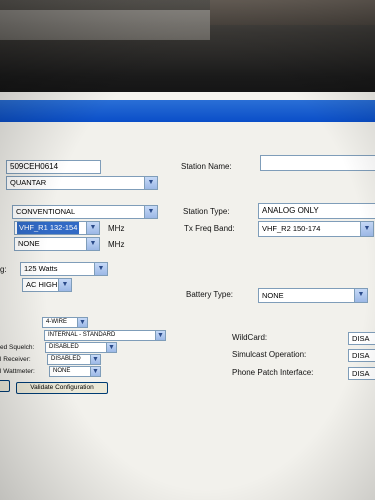  Describe the element at coordinates (29, 243) in the screenshot. I see `second-band-value: NONE` at that location.